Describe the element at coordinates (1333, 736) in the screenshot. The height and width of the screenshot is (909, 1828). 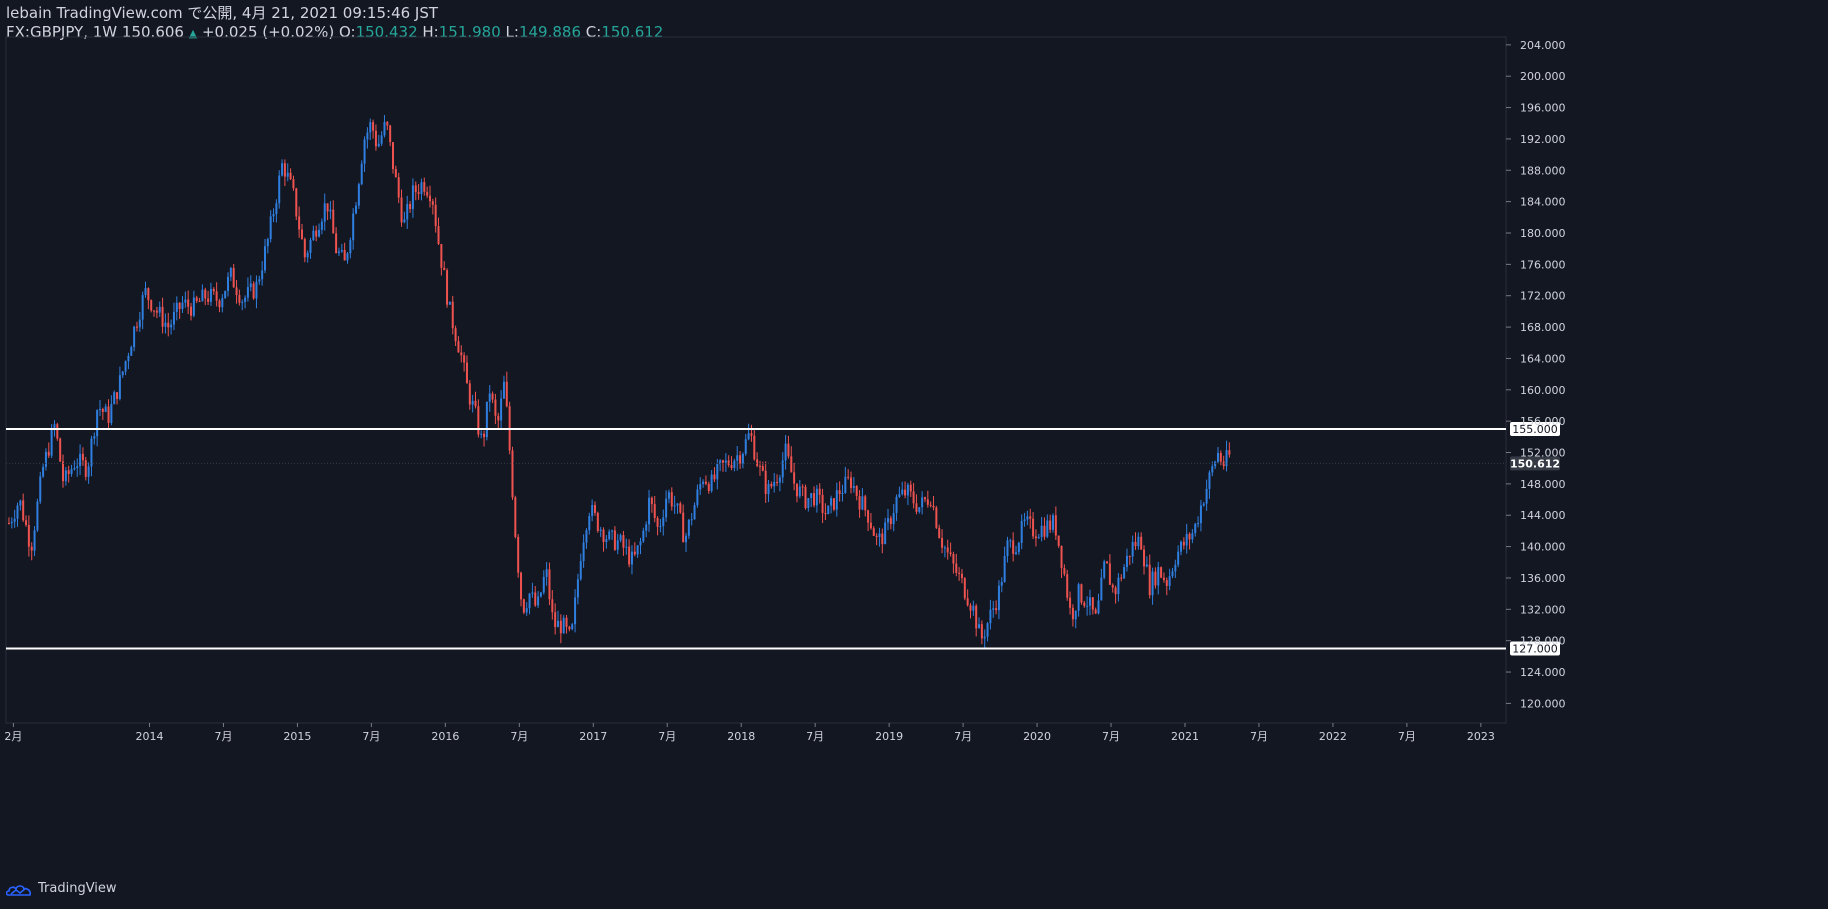
I see `x-tick-label: 2022` at that location.